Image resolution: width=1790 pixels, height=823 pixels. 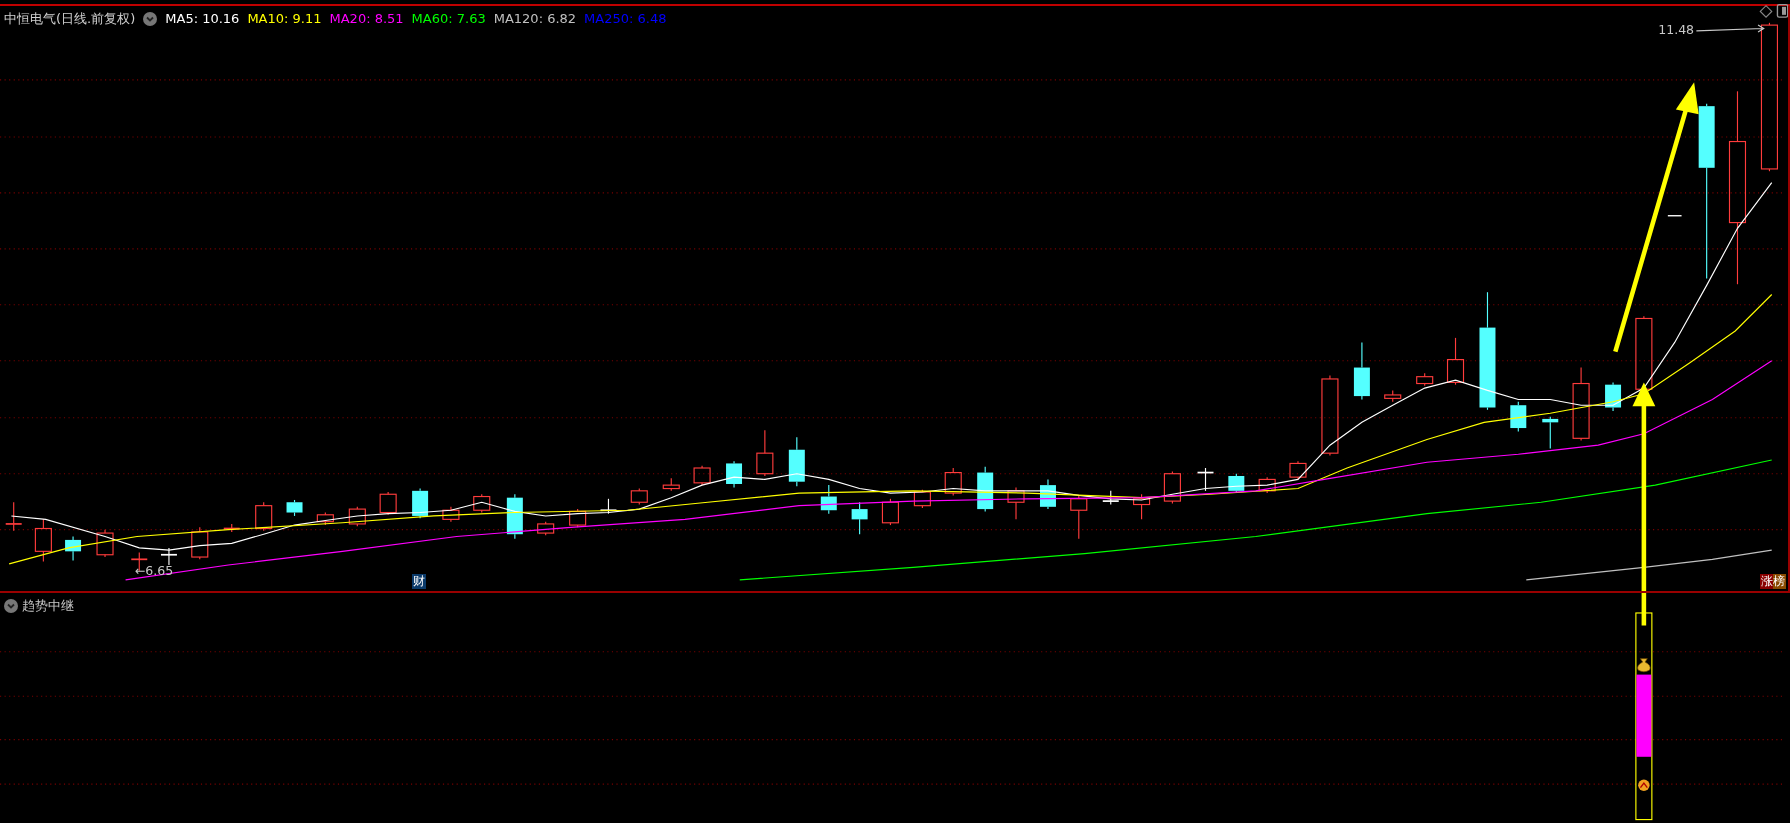 I want to click on indicator-title: 趋势中继, so click(x=48, y=606).